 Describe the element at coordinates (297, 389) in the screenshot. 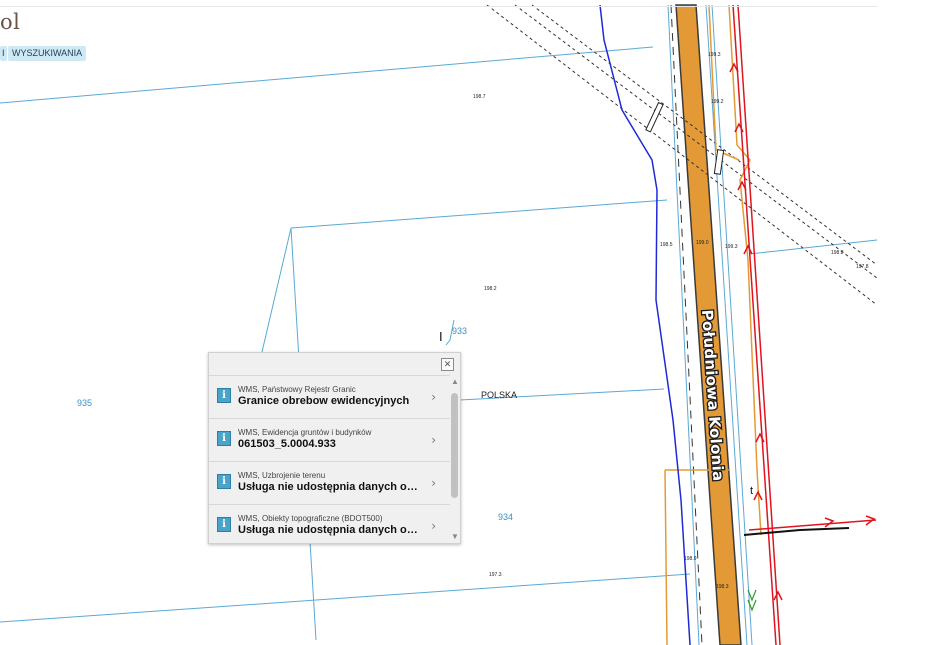

I see `feature-source: WMS, Państwowy Rejestr Granic` at that location.